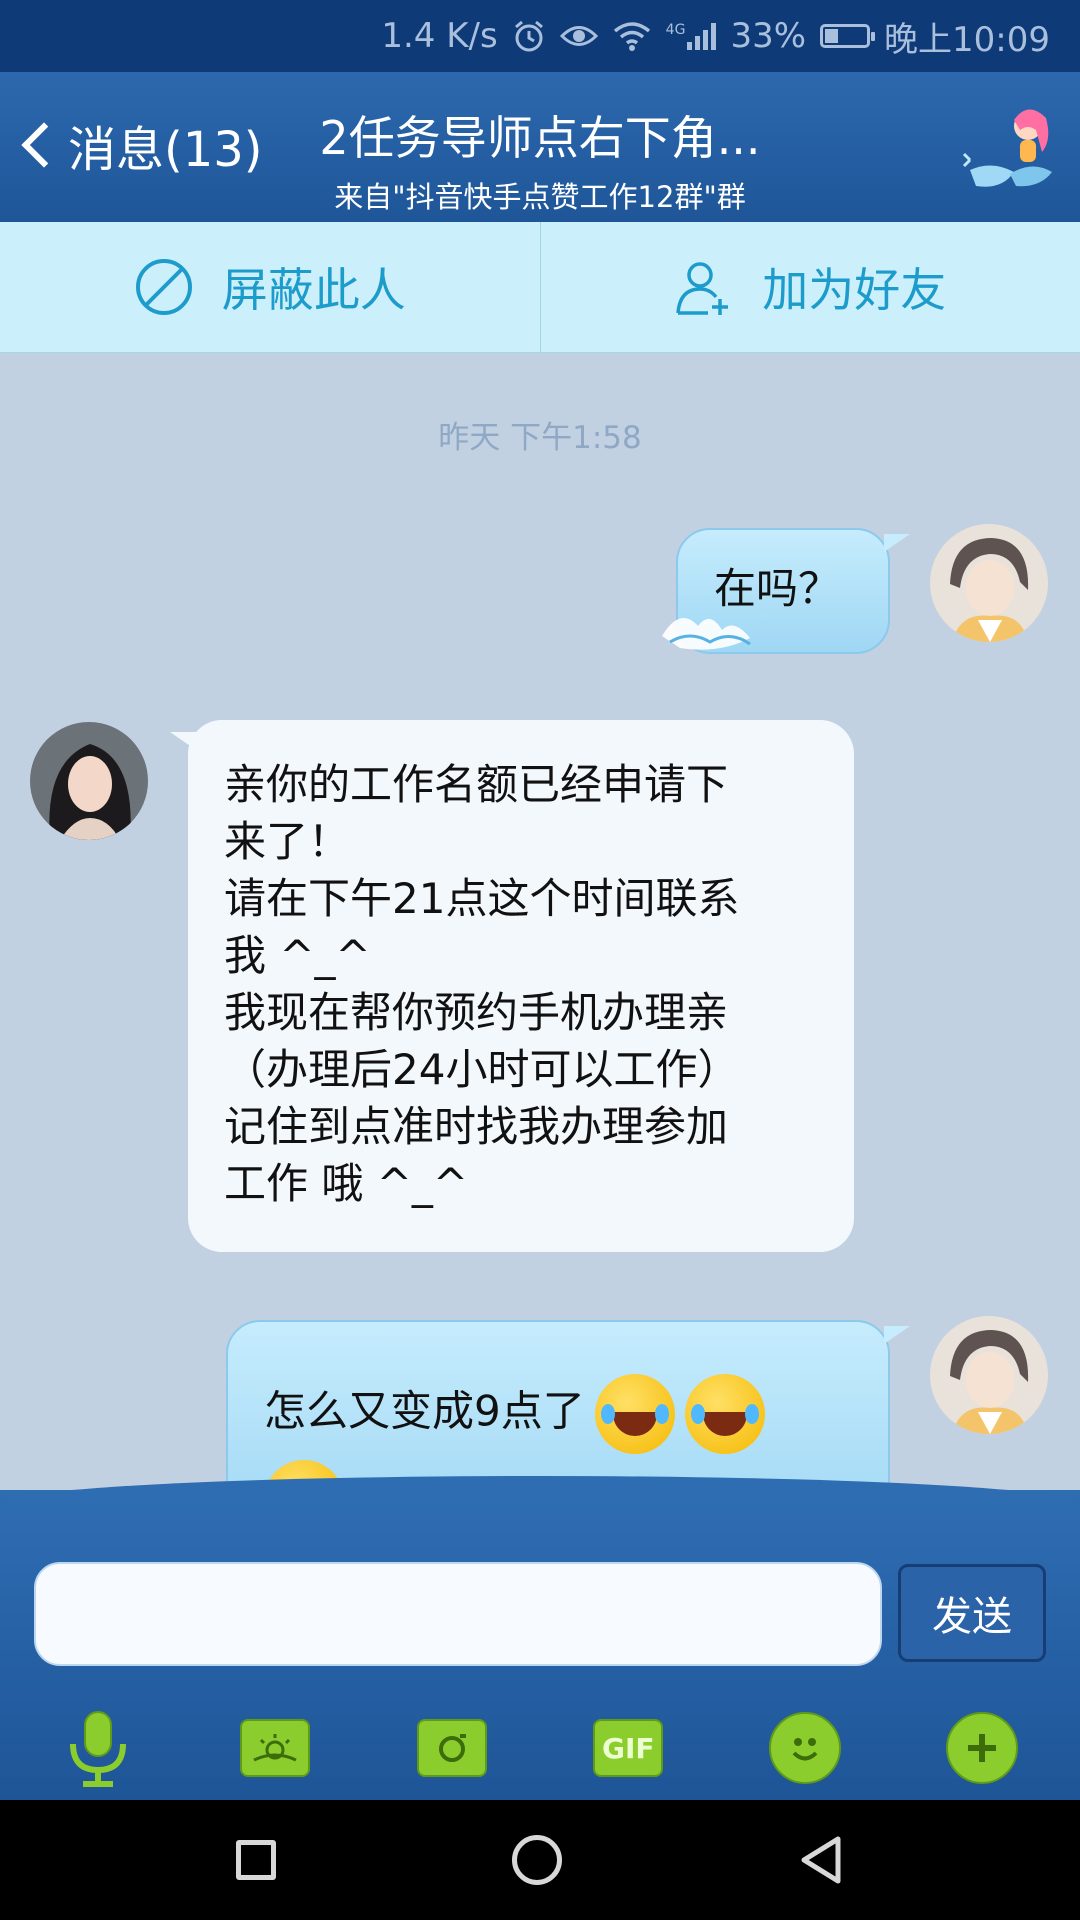 The height and width of the screenshot is (1920, 1080). I want to click on camera-glyph, so click(451, 1748).